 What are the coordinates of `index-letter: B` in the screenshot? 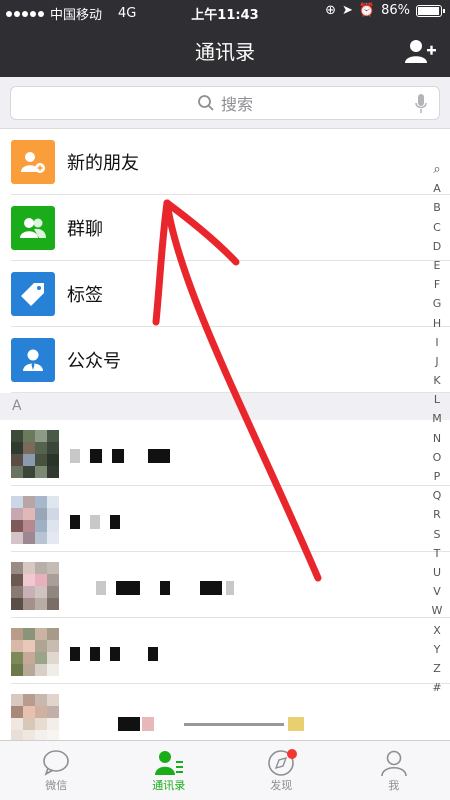 It's located at (437, 207).